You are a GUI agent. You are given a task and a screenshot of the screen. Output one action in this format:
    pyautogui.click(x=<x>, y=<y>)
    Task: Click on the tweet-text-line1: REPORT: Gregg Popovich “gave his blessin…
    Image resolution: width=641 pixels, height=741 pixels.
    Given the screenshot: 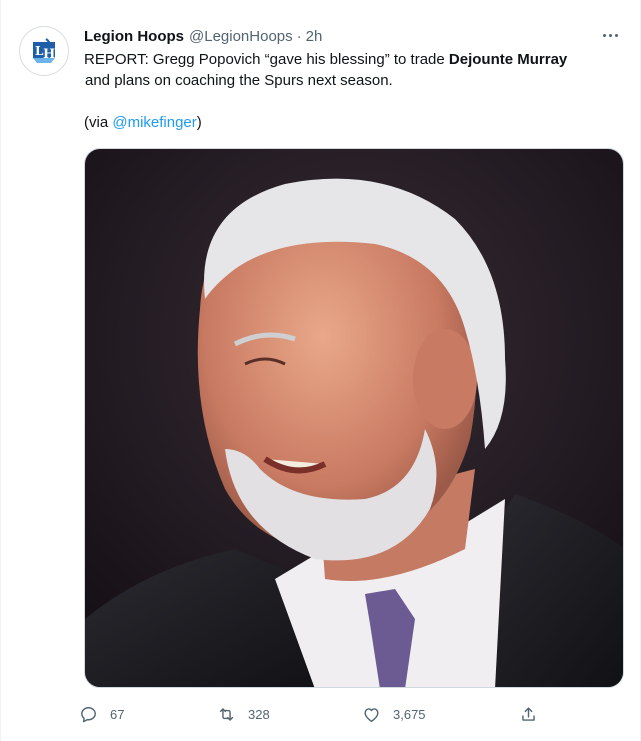 What is the action you would take?
    pyautogui.click(x=266, y=59)
    